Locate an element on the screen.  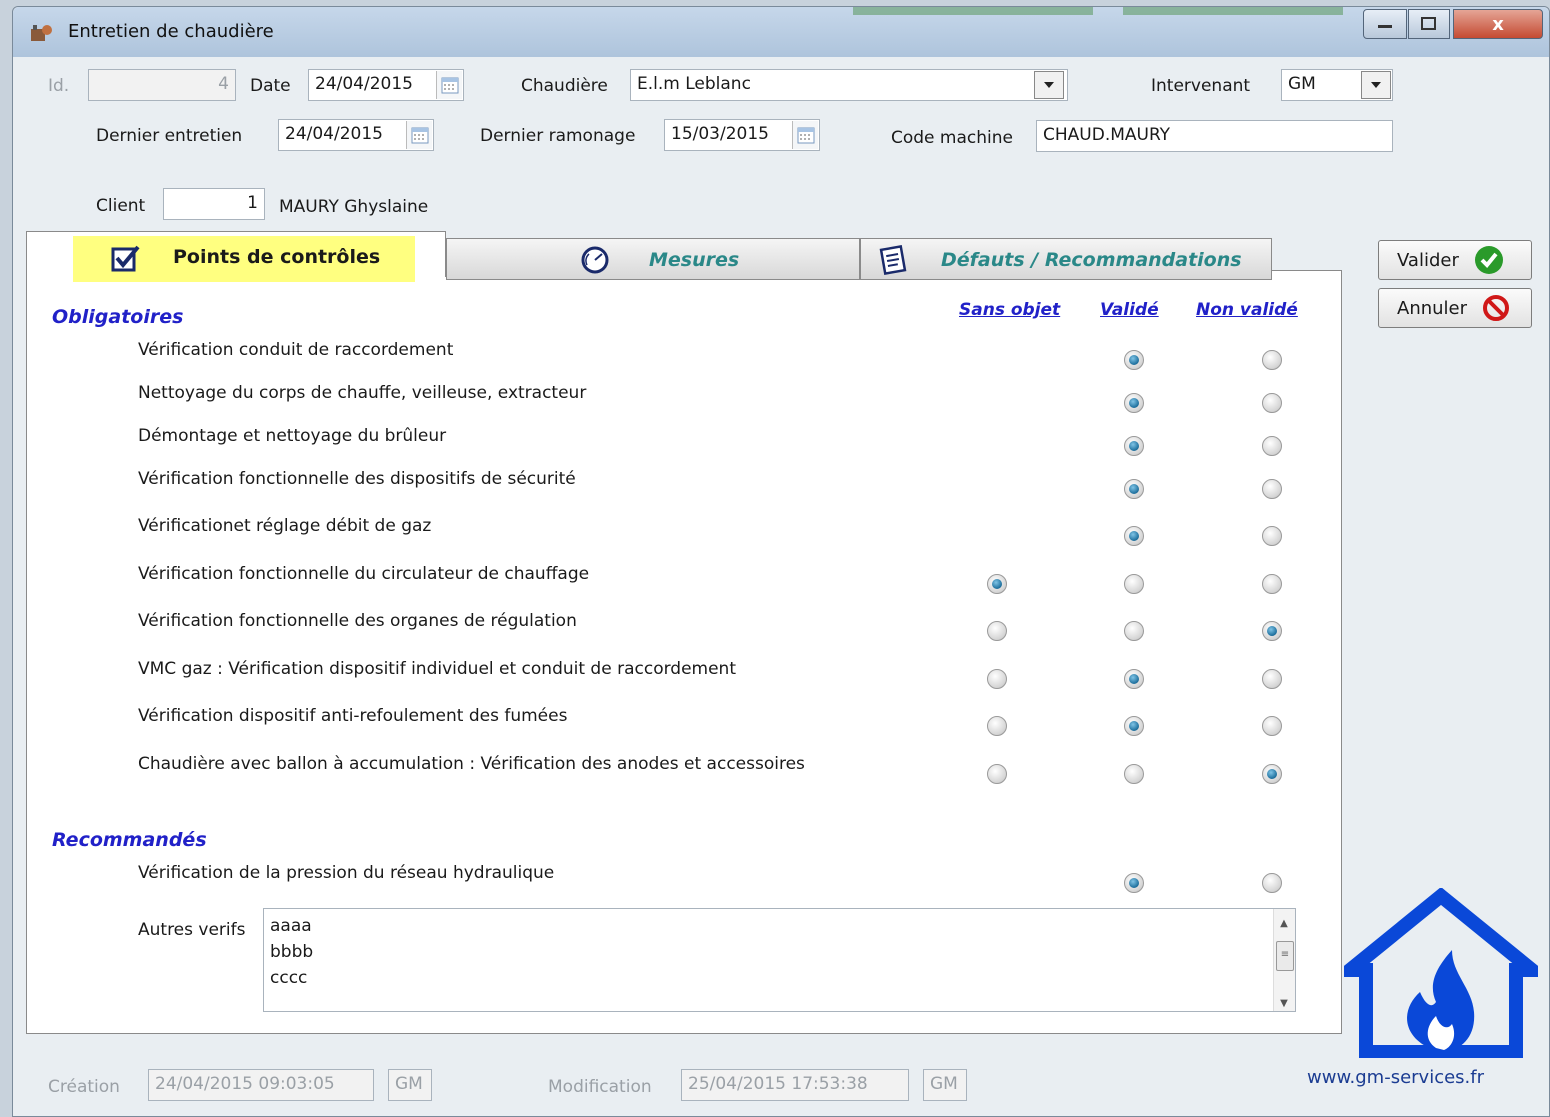
column-header-non-valide: Non validé is located at coordinates (1247, 310).